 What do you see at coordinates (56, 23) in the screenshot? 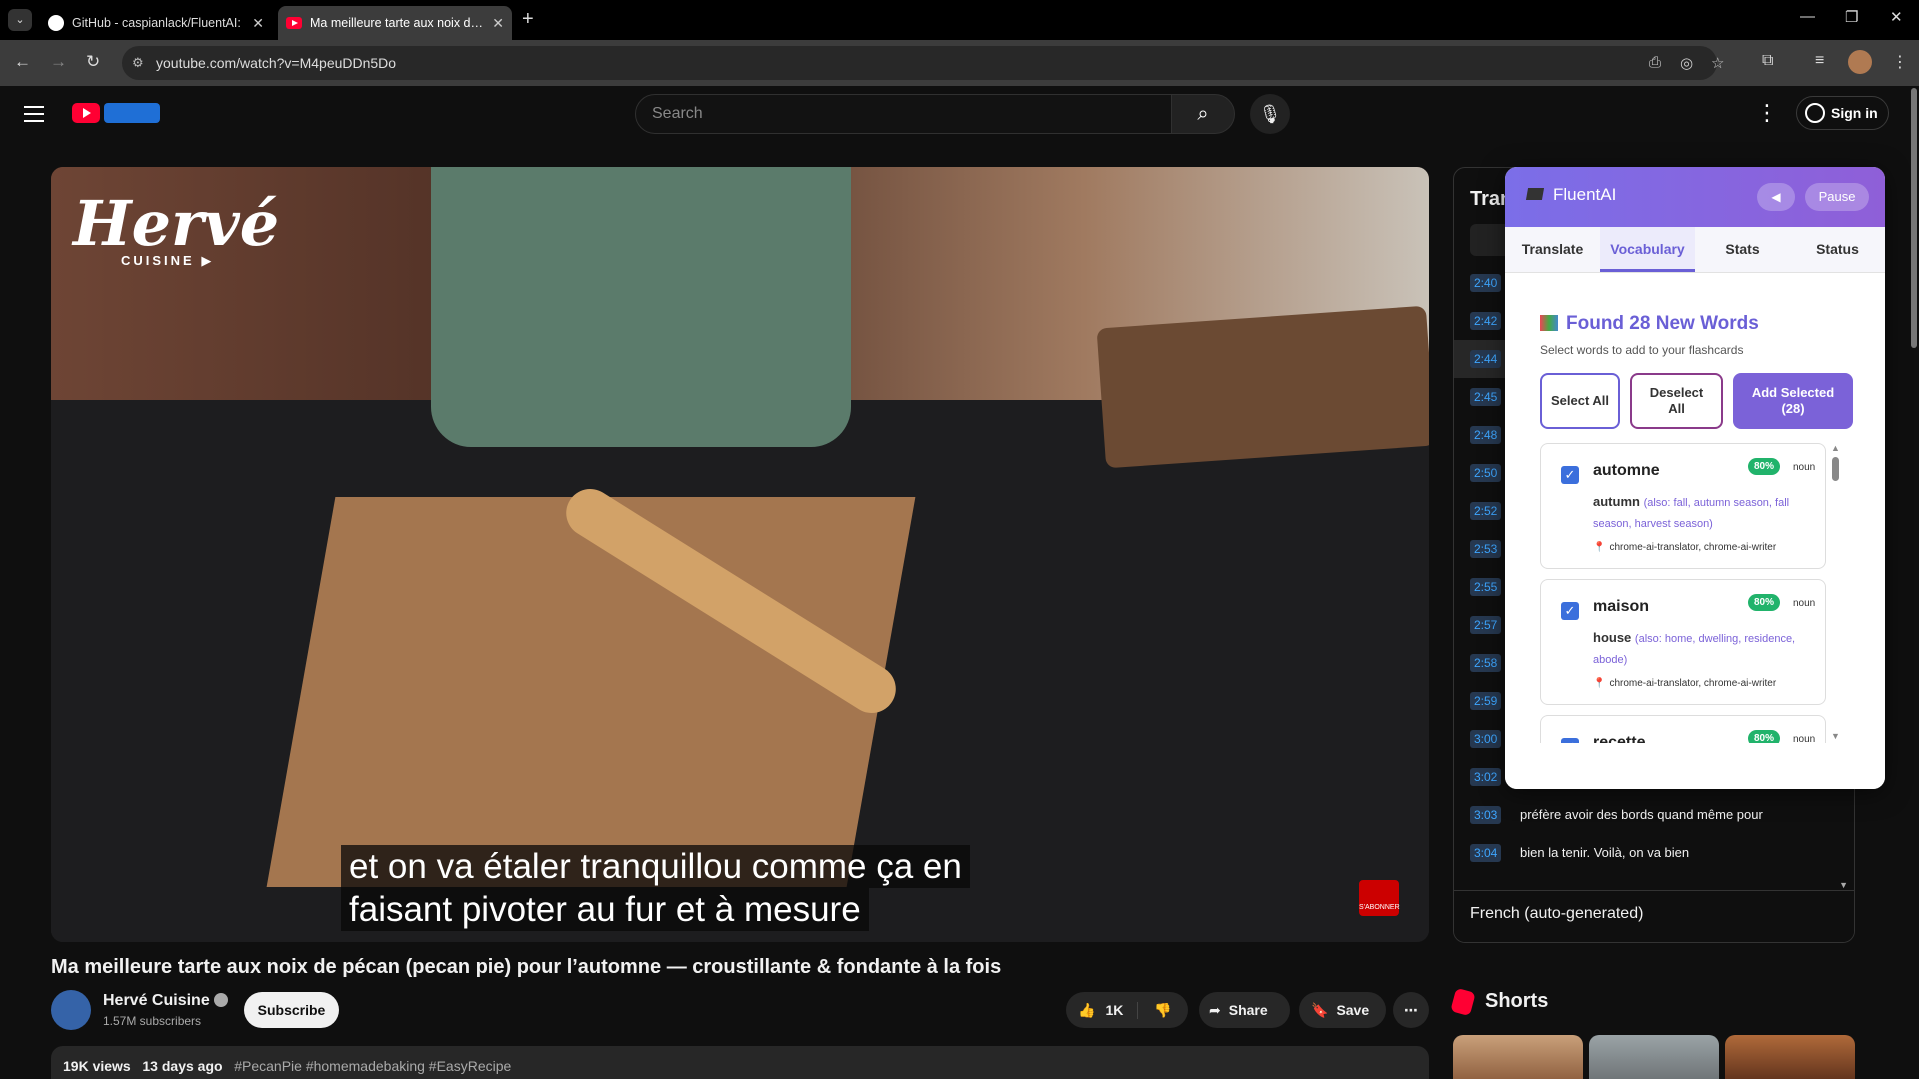
I see `github-icon` at bounding box center [56, 23].